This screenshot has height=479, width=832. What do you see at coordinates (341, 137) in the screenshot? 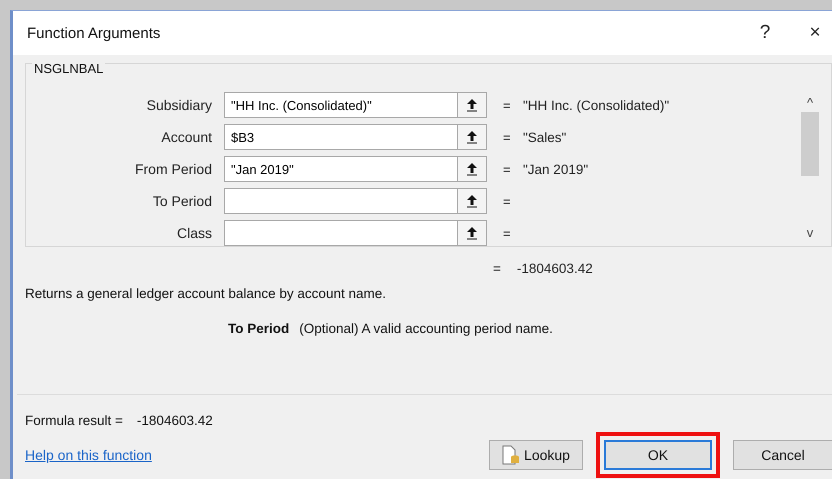
I see `argument-field: $B3` at bounding box center [341, 137].